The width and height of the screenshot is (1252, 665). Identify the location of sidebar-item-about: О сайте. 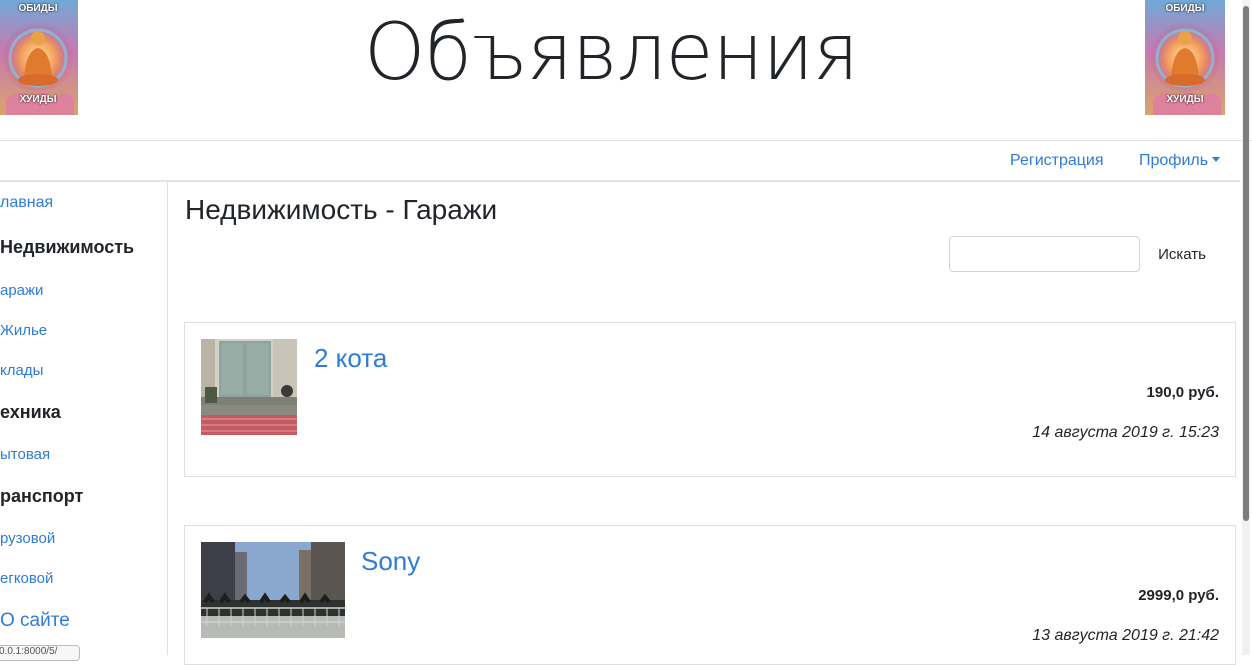
(35, 621).